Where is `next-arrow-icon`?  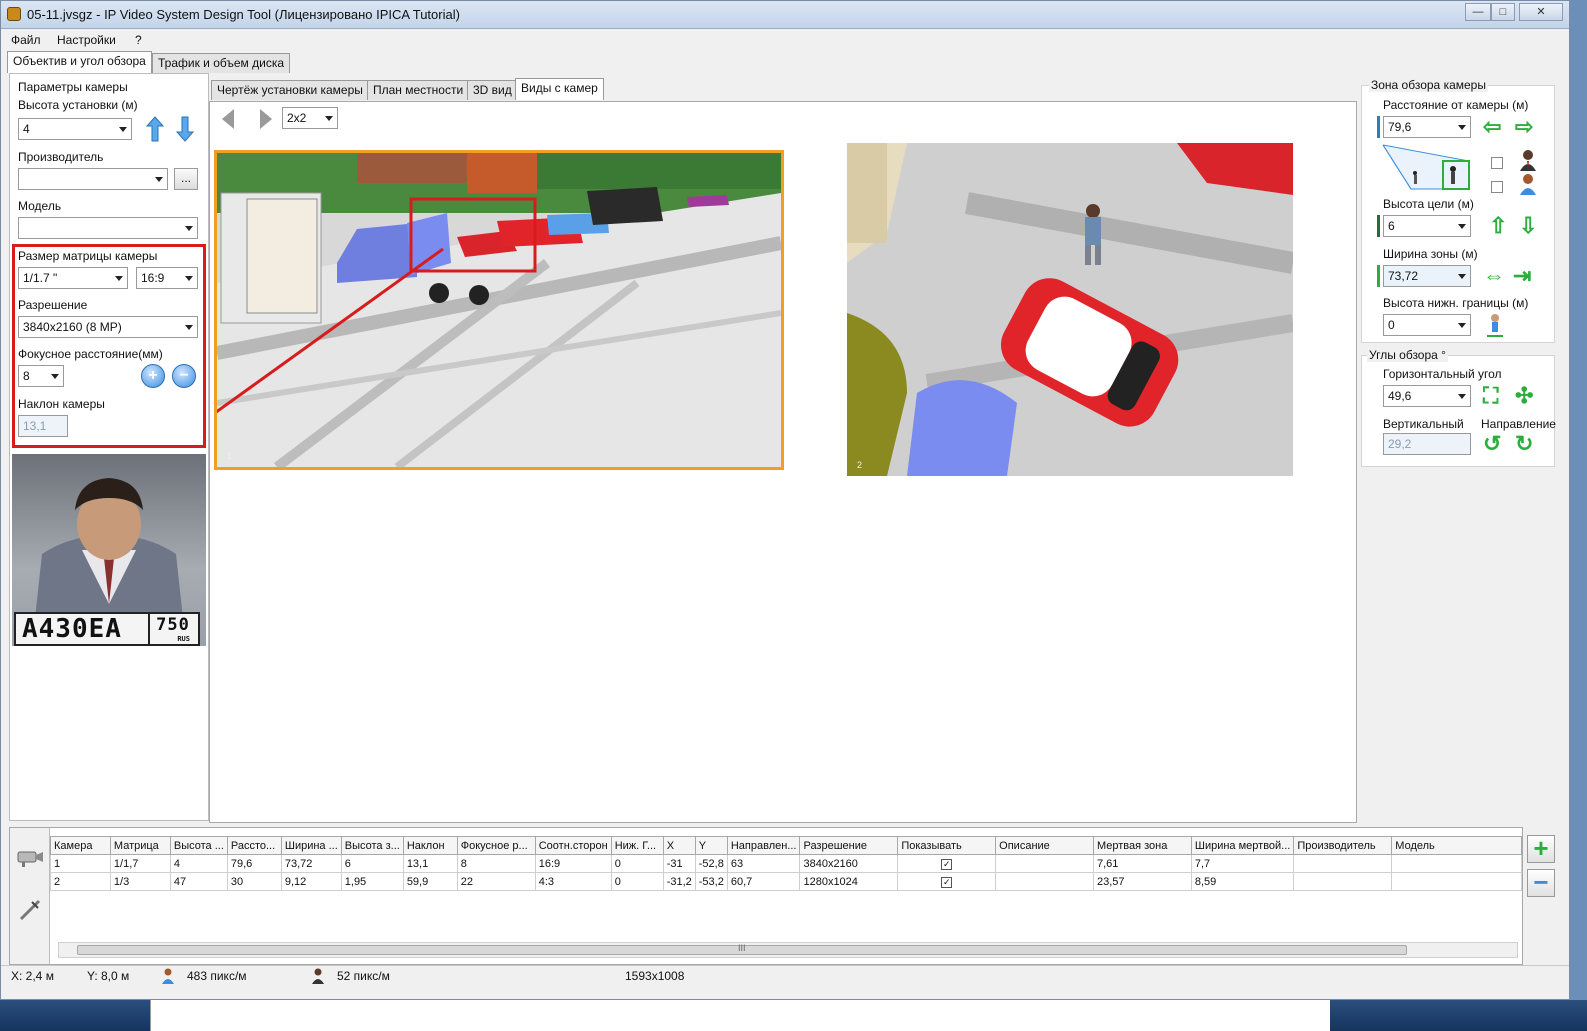
next-arrow-icon is located at coordinates (266, 119).